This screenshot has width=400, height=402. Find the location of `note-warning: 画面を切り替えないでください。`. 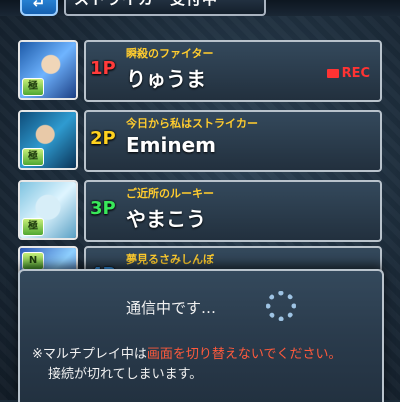

note-warning: 画面を切り替えないでください。 is located at coordinates (244, 354).